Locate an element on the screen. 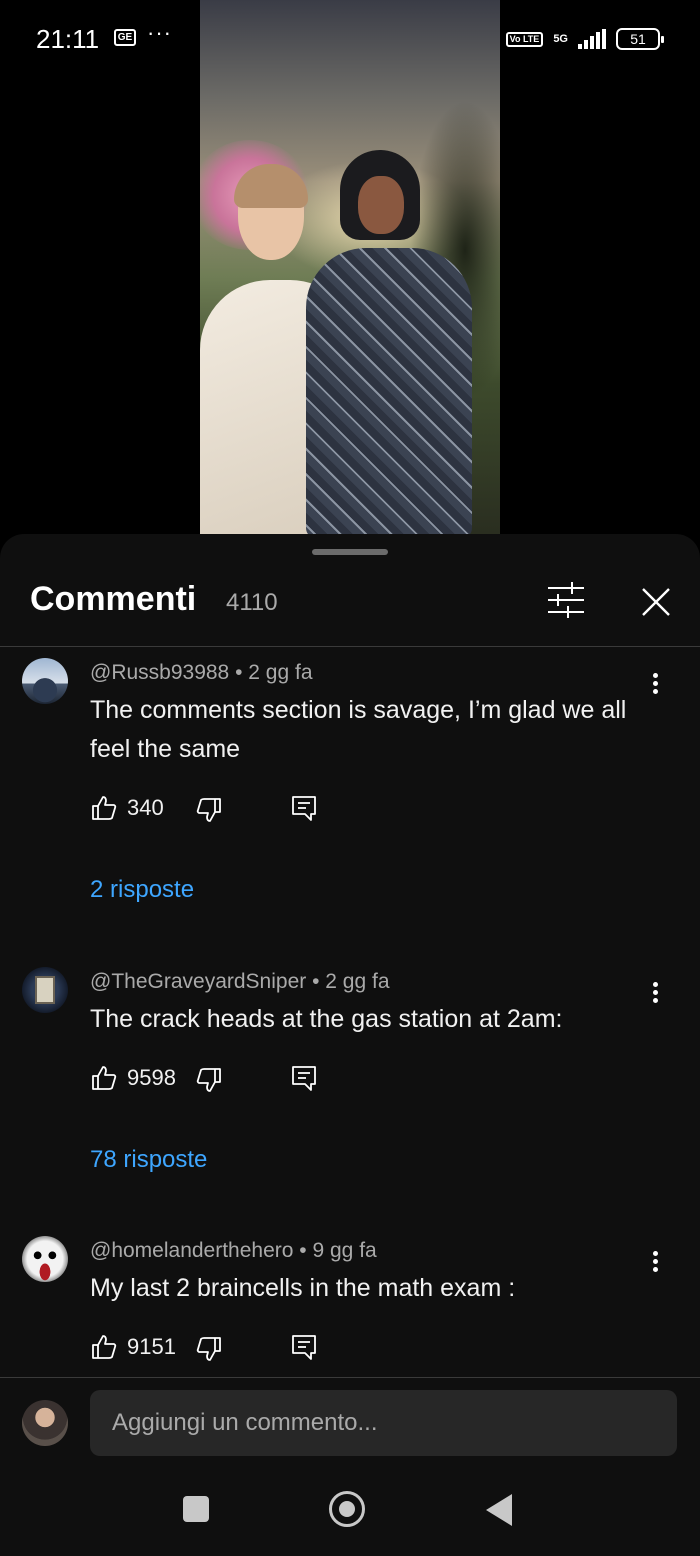 This screenshot has width=700, height=1556. drag-handle is located at coordinates (350, 552).